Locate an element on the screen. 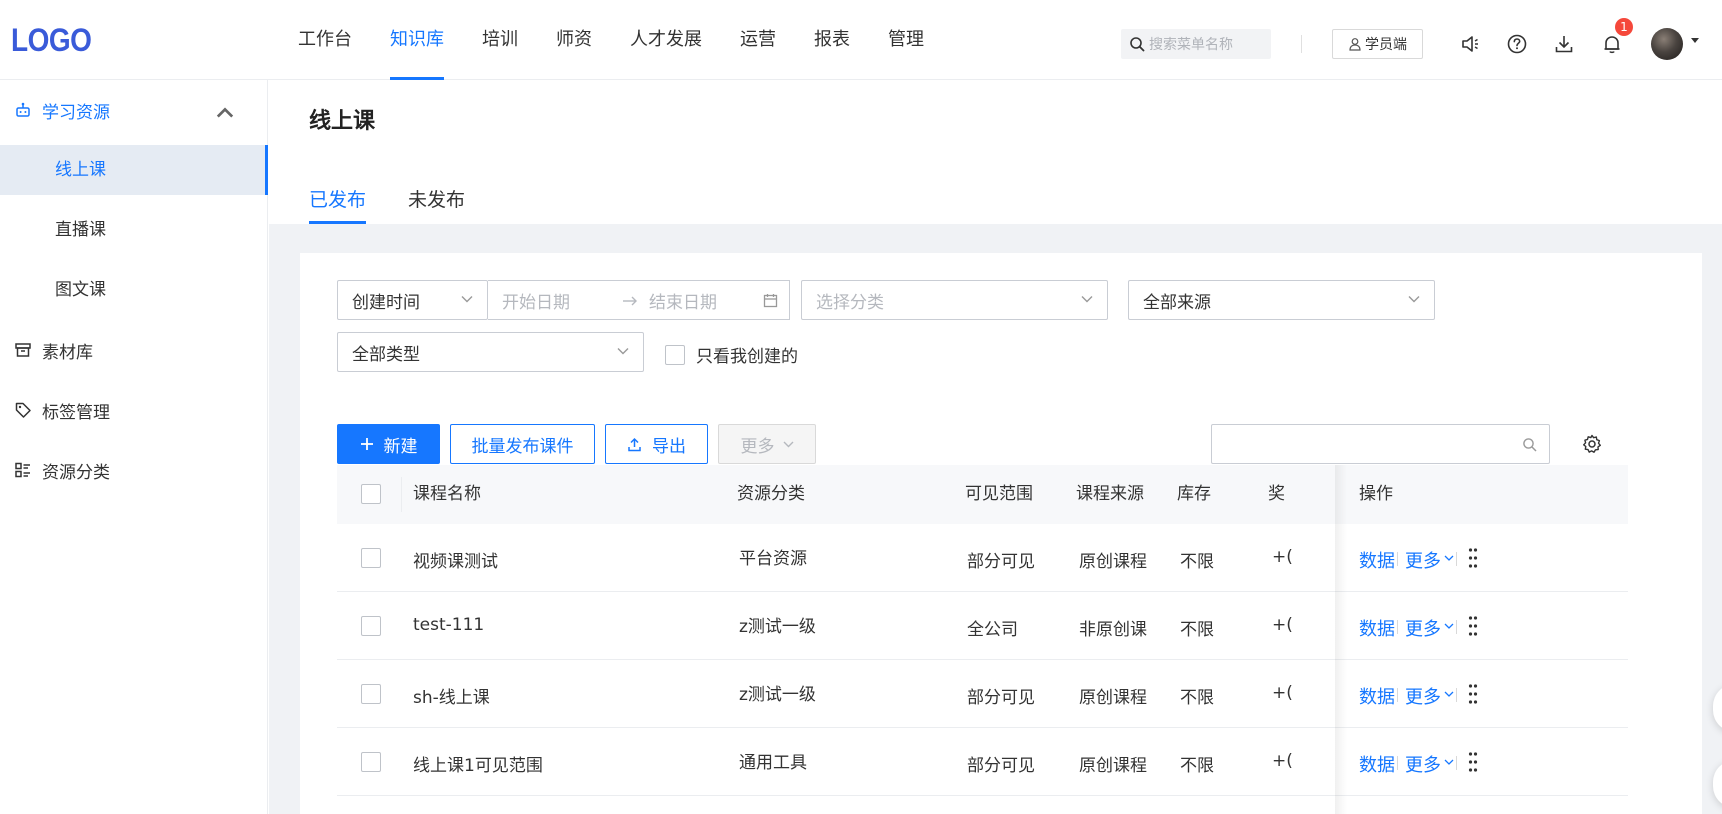 This screenshot has height=814, width=1722. top-nav: 工作台 知识库 培训 师资 人才发展 运营 报表 管理 is located at coordinates (630, 40).